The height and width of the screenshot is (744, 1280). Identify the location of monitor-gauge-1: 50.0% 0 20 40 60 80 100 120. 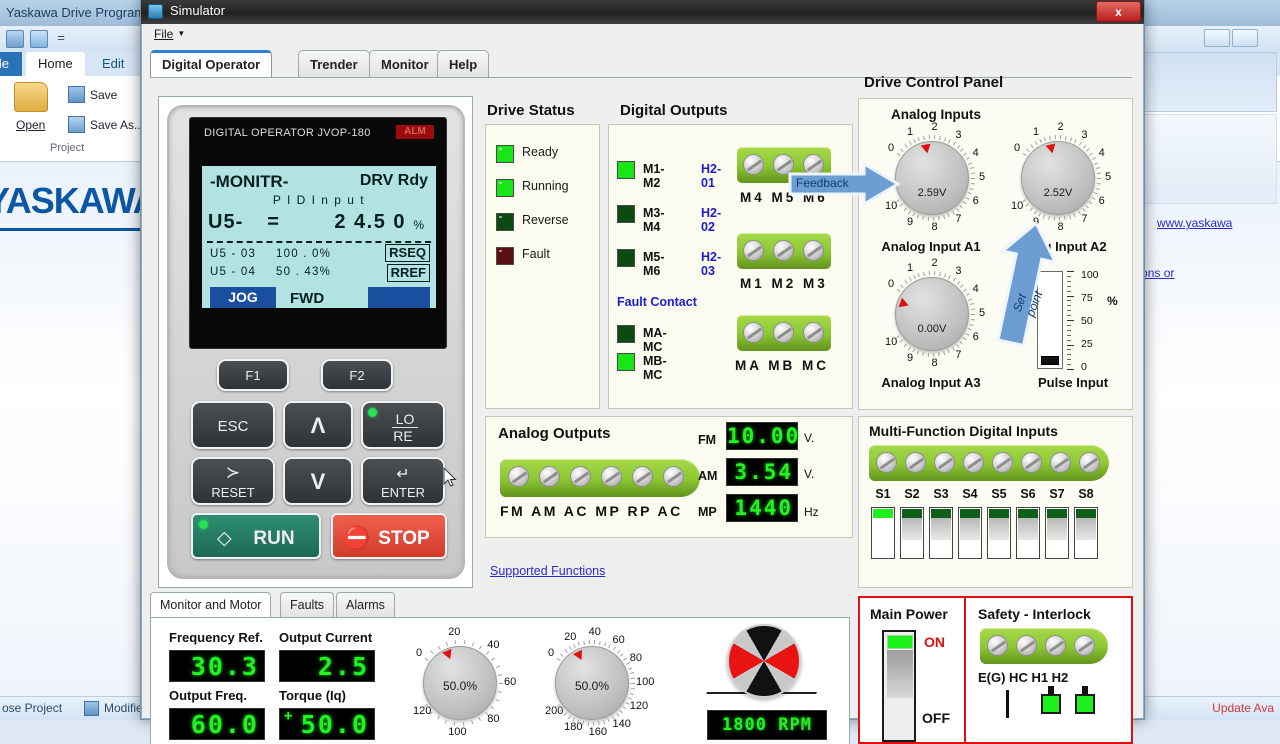
(459, 684).